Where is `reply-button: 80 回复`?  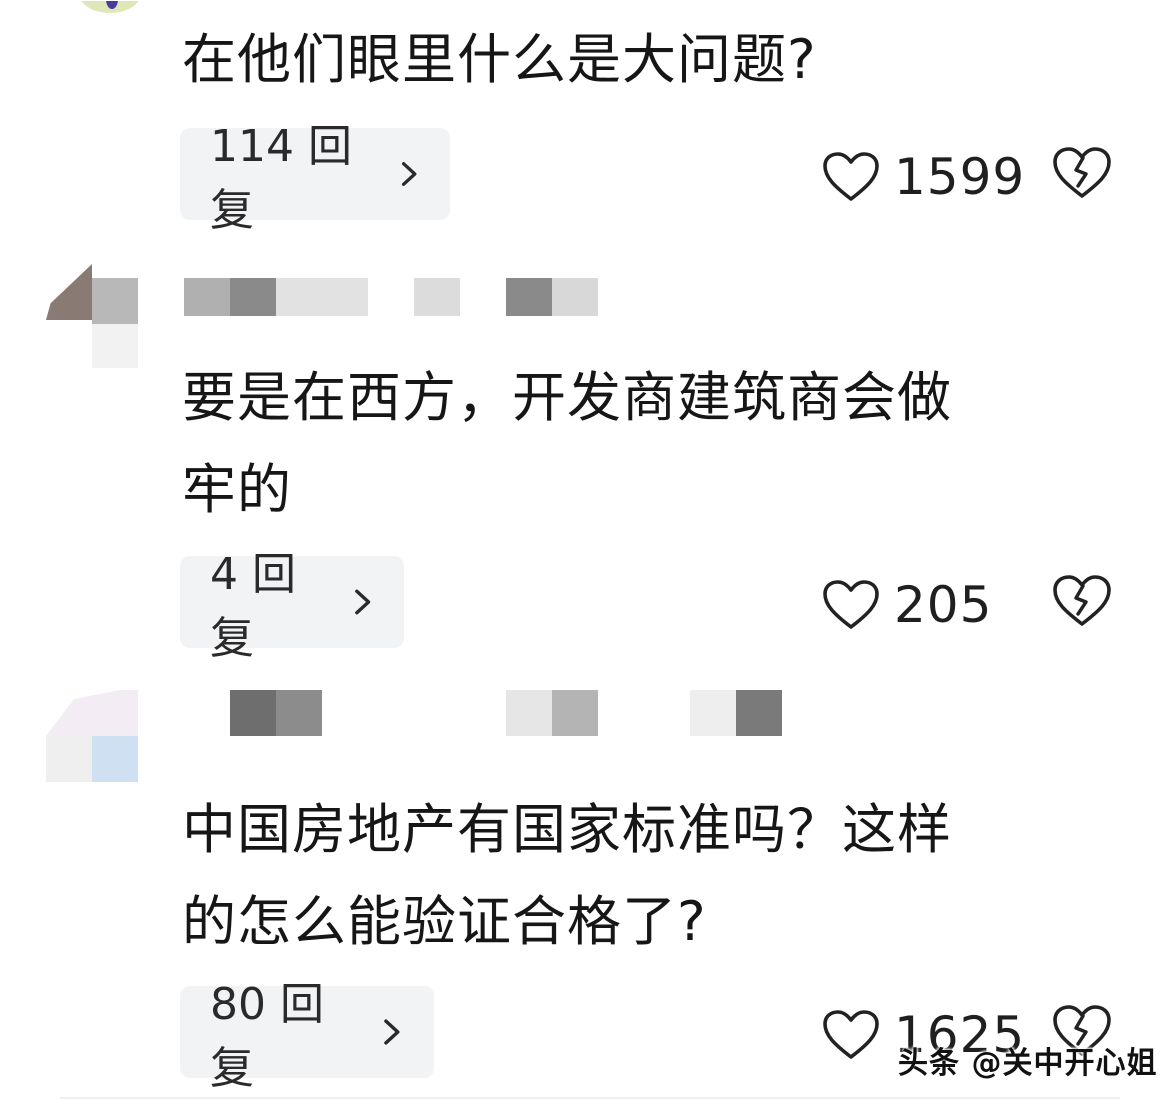 reply-button: 80 回复 is located at coordinates (307, 1036).